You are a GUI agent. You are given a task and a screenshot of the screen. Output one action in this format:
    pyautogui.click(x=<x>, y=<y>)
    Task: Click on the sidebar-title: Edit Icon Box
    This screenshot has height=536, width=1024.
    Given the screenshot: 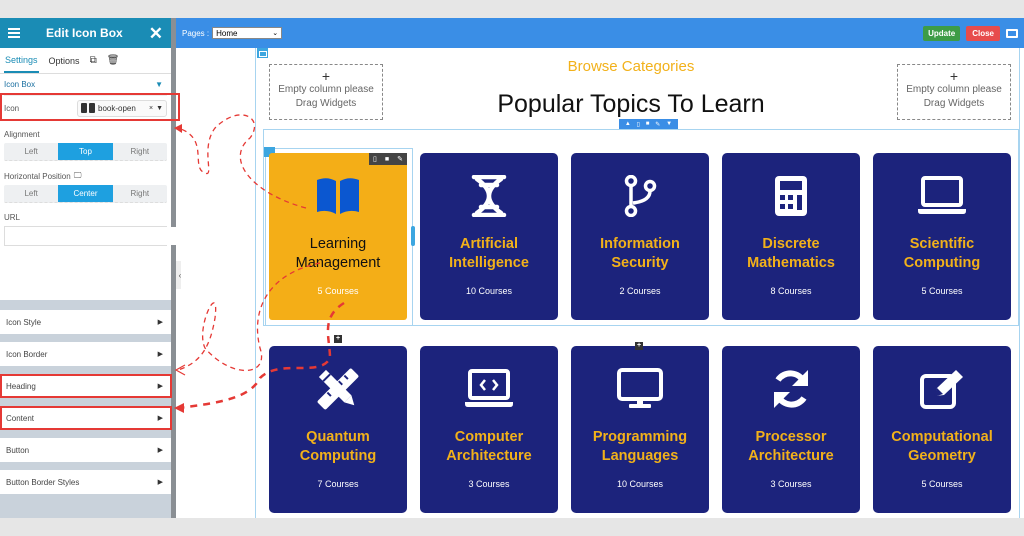 What is the action you would take?
    pyautogui.click(x=84, y=33)
    